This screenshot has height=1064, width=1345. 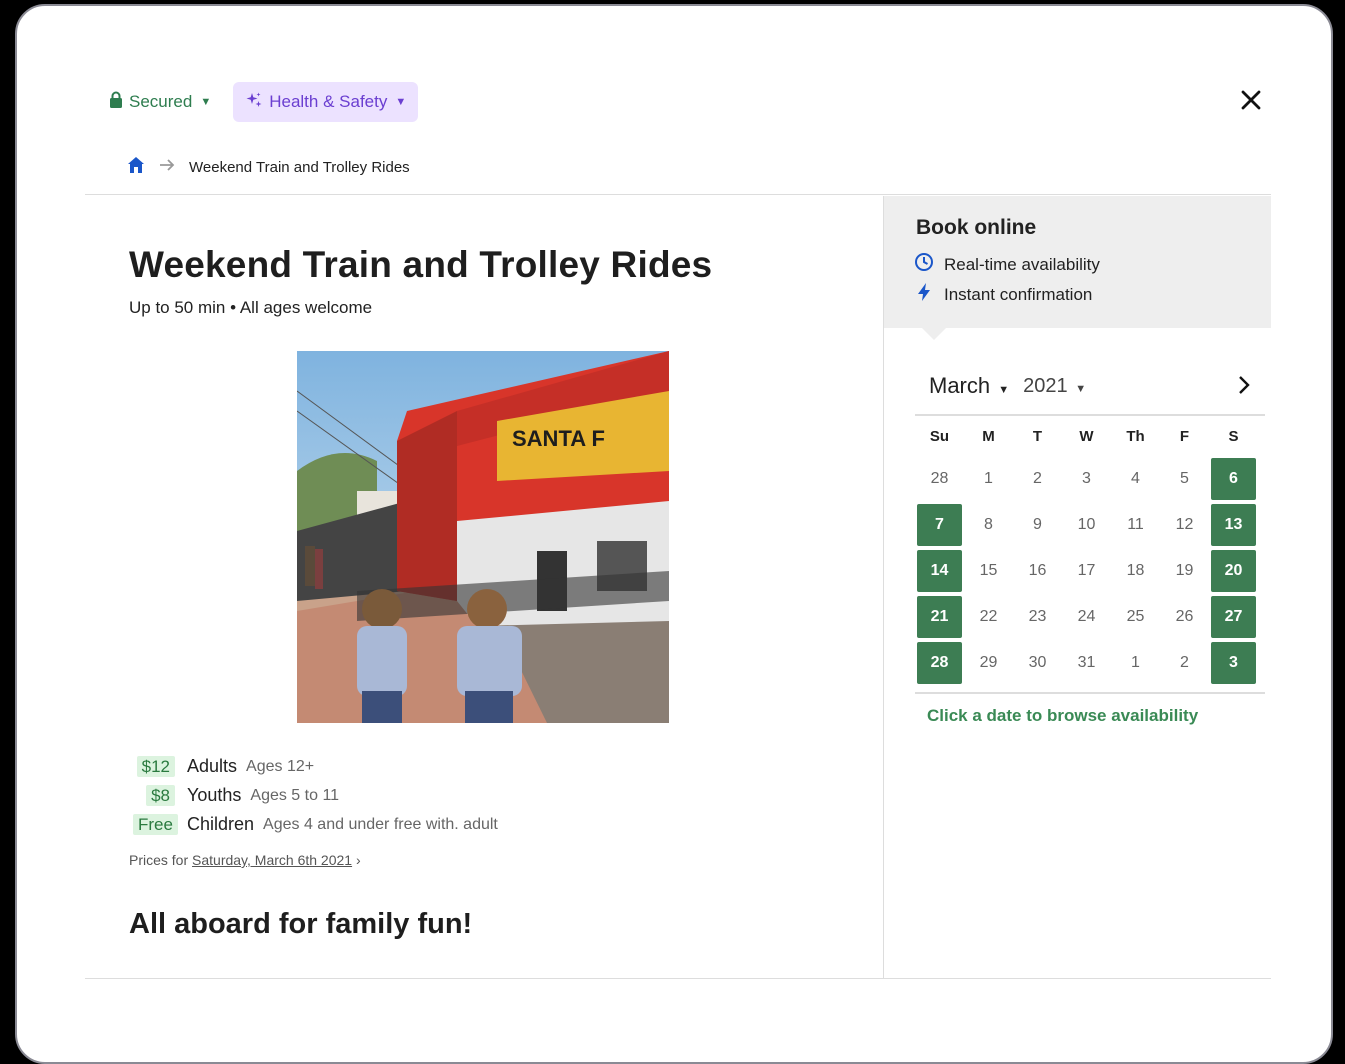 I want to click on calendar-day: 12, so click(x=1184, y=525).